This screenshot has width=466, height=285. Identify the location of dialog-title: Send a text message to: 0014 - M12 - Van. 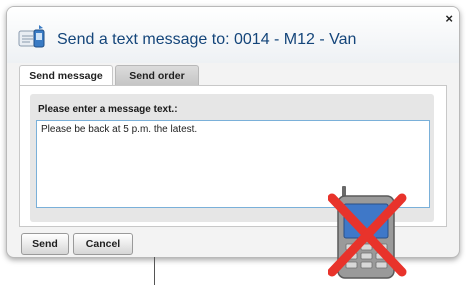
(207, 39).